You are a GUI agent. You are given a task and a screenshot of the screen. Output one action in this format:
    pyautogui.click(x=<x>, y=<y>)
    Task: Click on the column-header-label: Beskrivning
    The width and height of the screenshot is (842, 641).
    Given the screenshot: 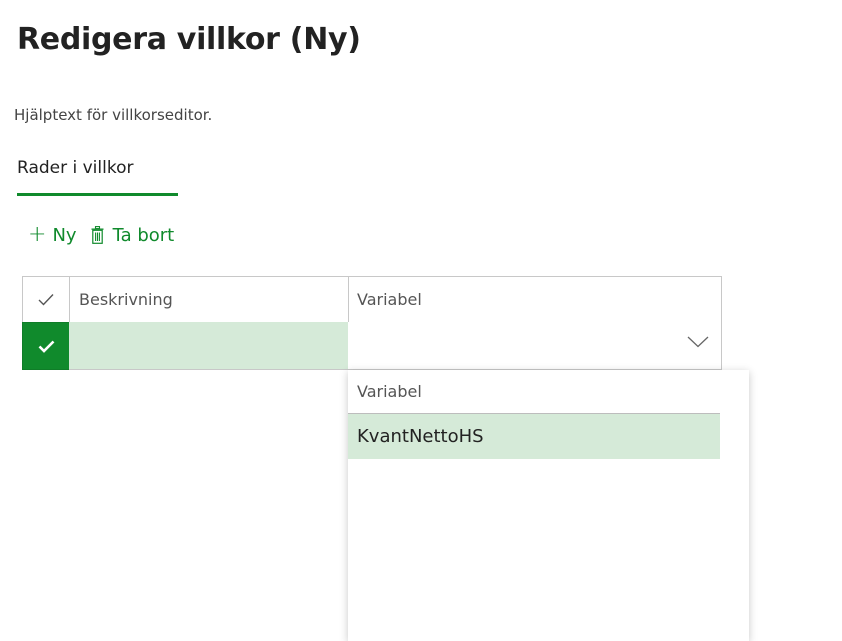 What is the action you would take?
    pyautogui.click(x=126, y=299)
    